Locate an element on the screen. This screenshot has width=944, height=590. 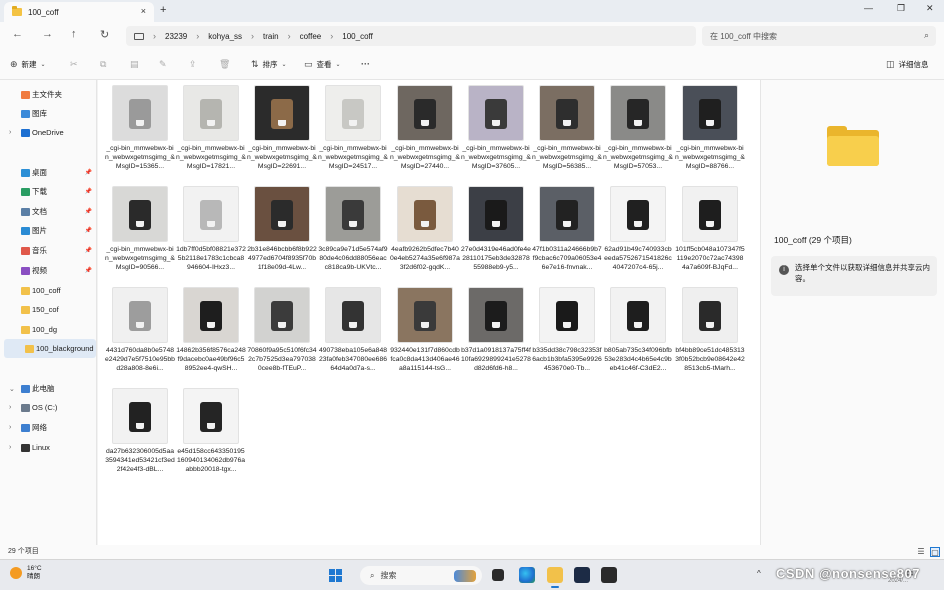
file-explorer-icon is located at coordinates (555, 577).